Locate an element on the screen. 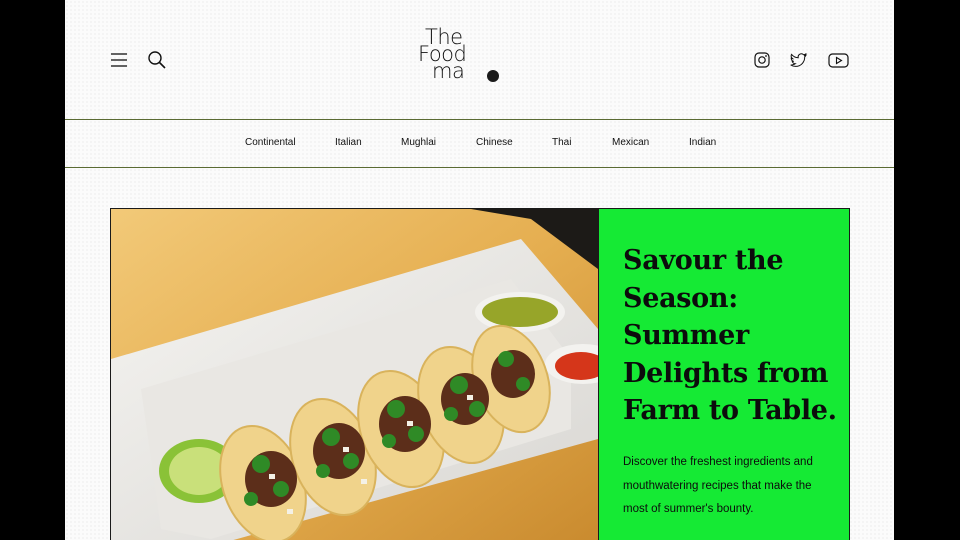 The height and width of the screenshot is (540, 960). instagram-link is located at coordinates (762, 60).